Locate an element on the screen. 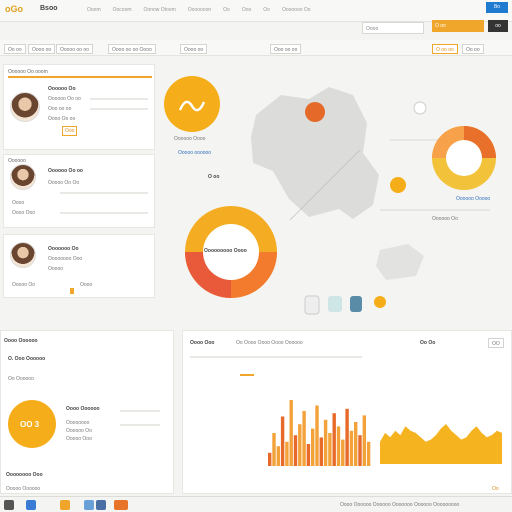  profile-divider is located at coordinates (80, 77).